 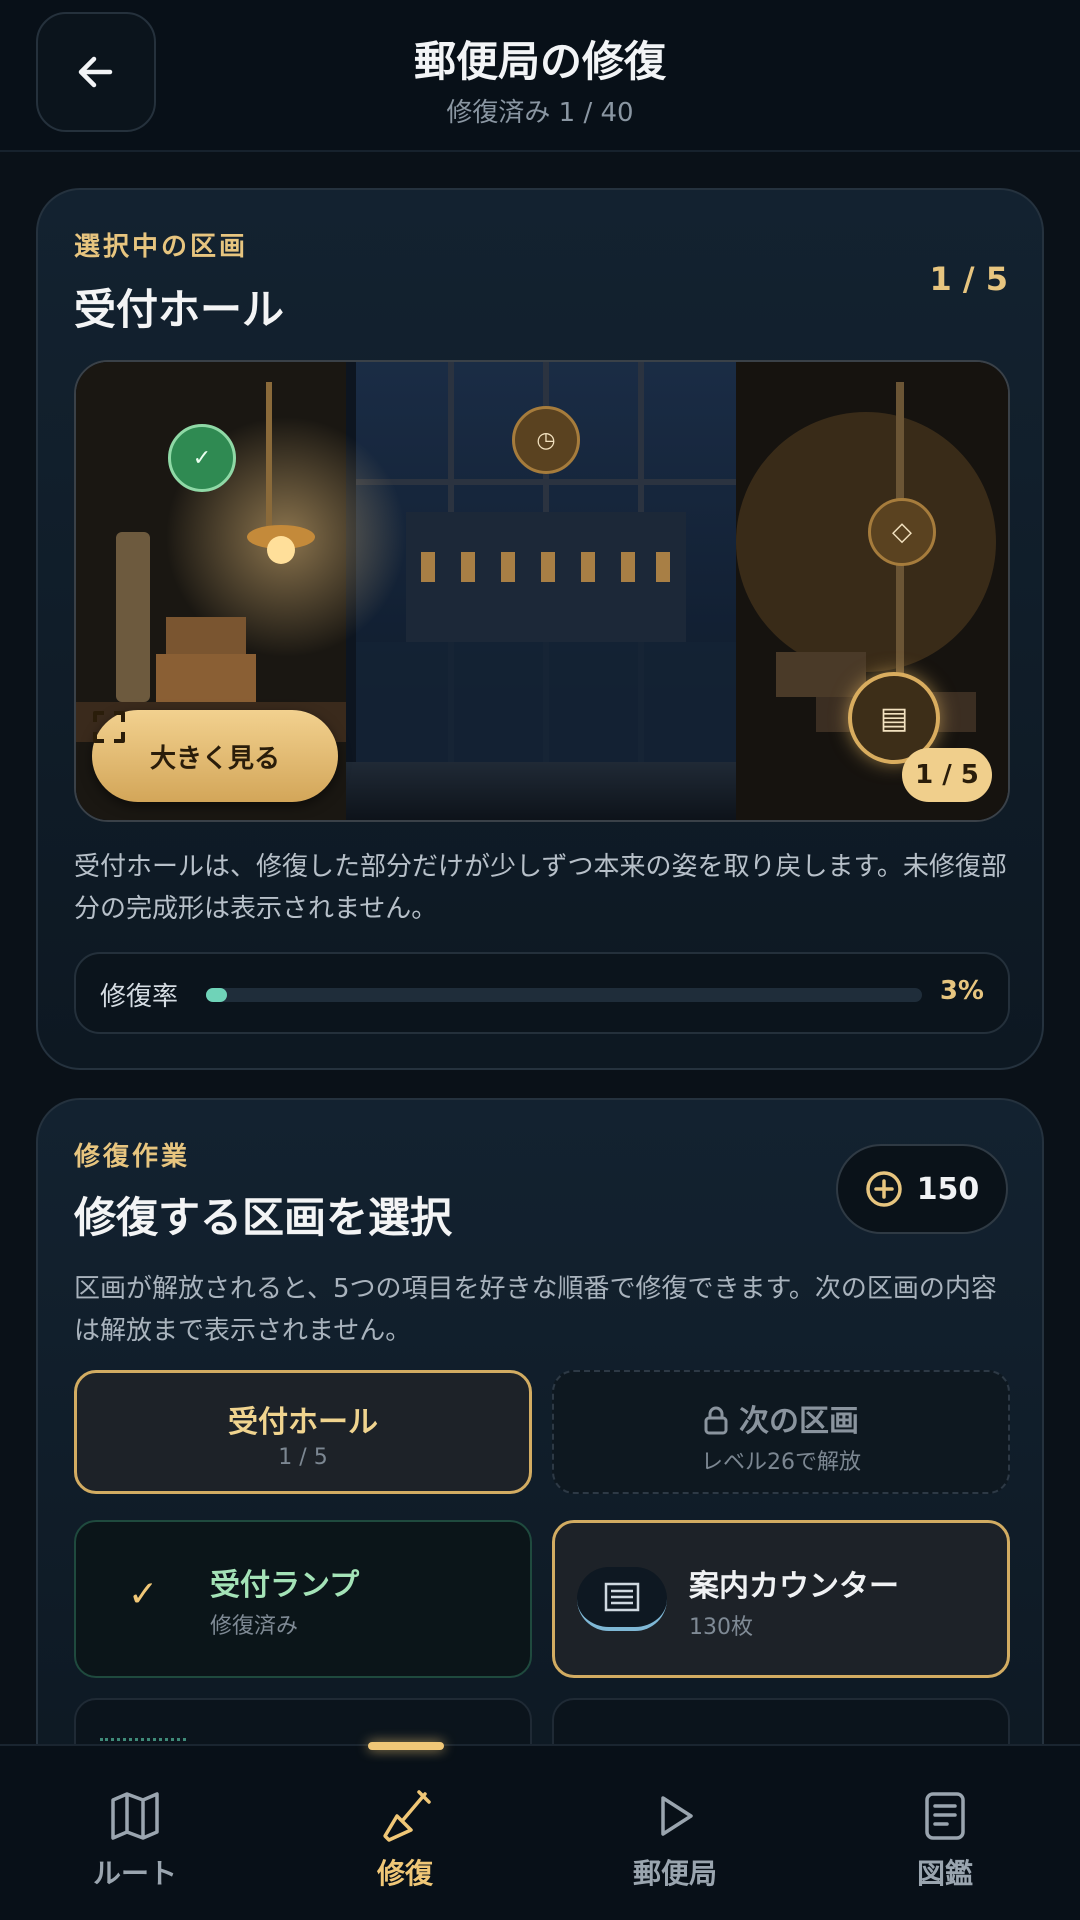 What do you see at coordinates (969, 279) in the screenshot?
I see `section-counter: 1 / 5` at bounding box center [969, 279].